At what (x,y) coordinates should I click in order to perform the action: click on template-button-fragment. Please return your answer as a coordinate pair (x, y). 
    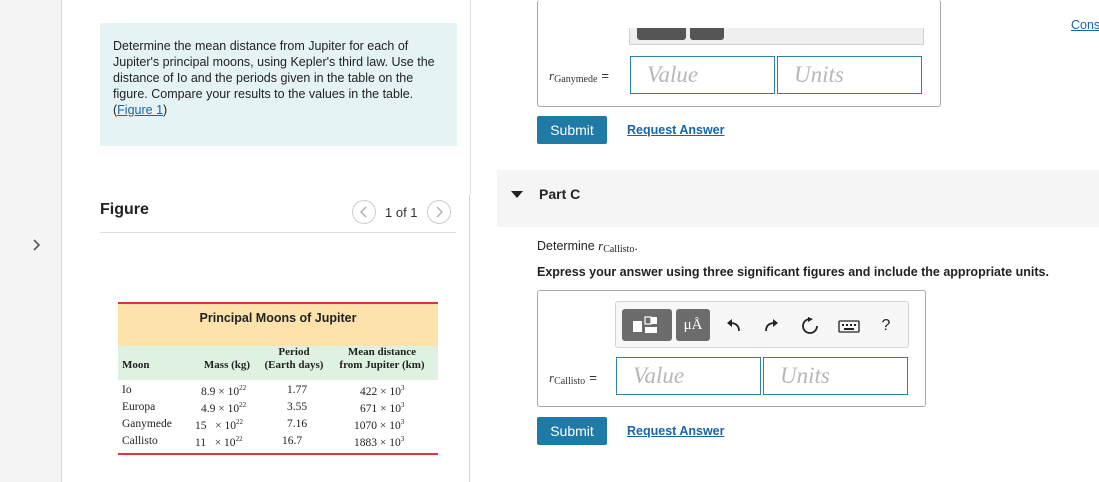
    Looking at the image, I should click on (661, 34).